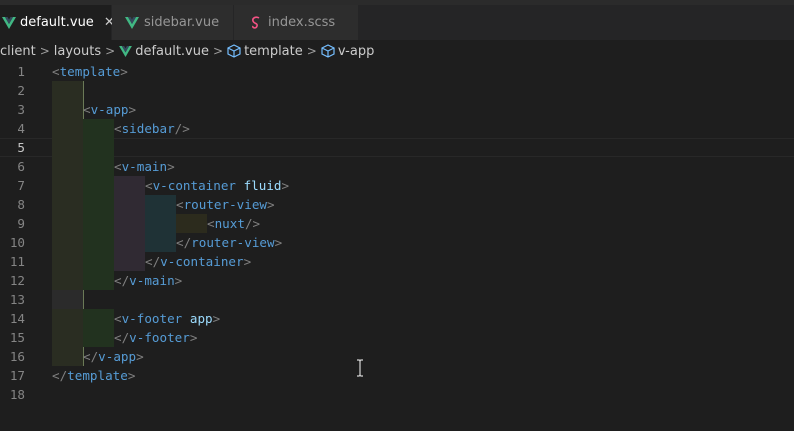 This screenshot has width=794, height=431. What do you see at coordinates (217, 185) in the screenshot?
I see `code-text: <v-container fluid>` at bounding box center [217, 185].